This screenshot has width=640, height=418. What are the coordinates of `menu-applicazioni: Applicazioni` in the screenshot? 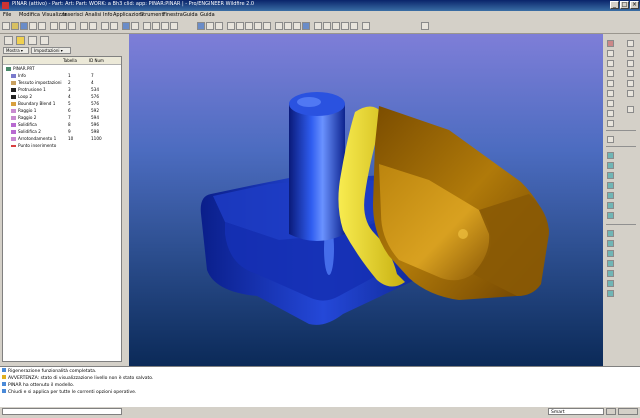 It's located at (128, 15).